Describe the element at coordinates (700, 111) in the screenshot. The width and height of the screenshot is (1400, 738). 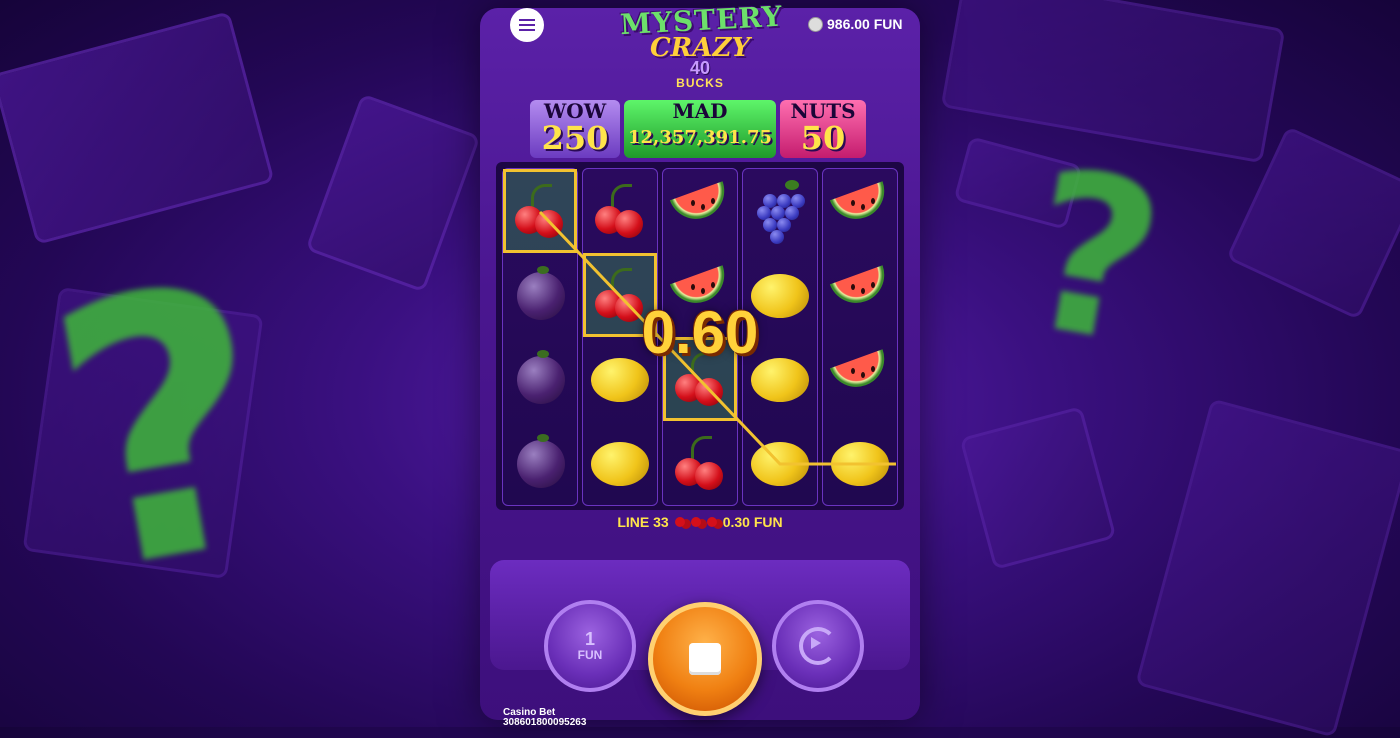
I see `jackpot-mad-label: MAD` at that location.